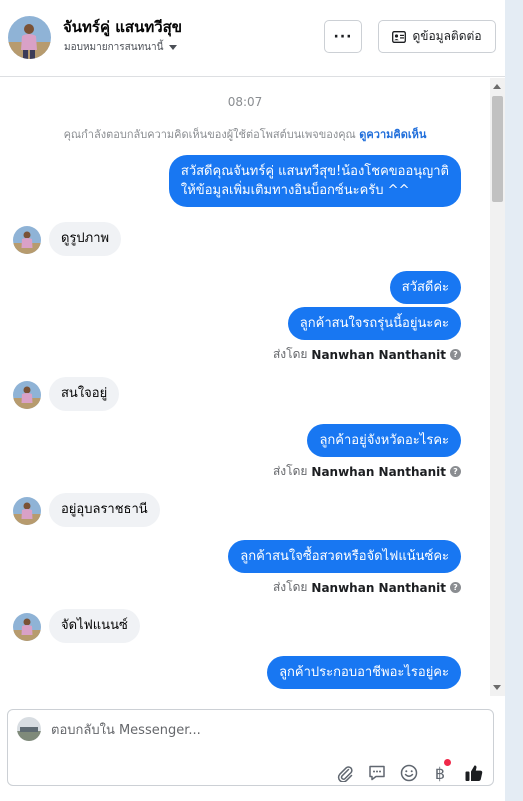 The height and width of the screenshot is (801, 523). I want to click on composer-area: ฿, so click(252, 748).